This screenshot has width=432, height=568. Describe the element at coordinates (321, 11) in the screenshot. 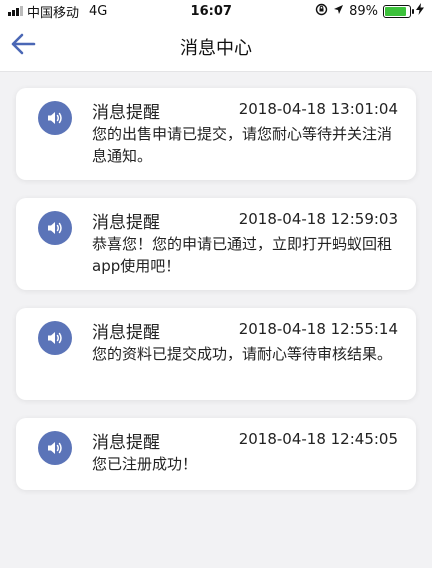

I see `rotation-lock-icon` at that location.